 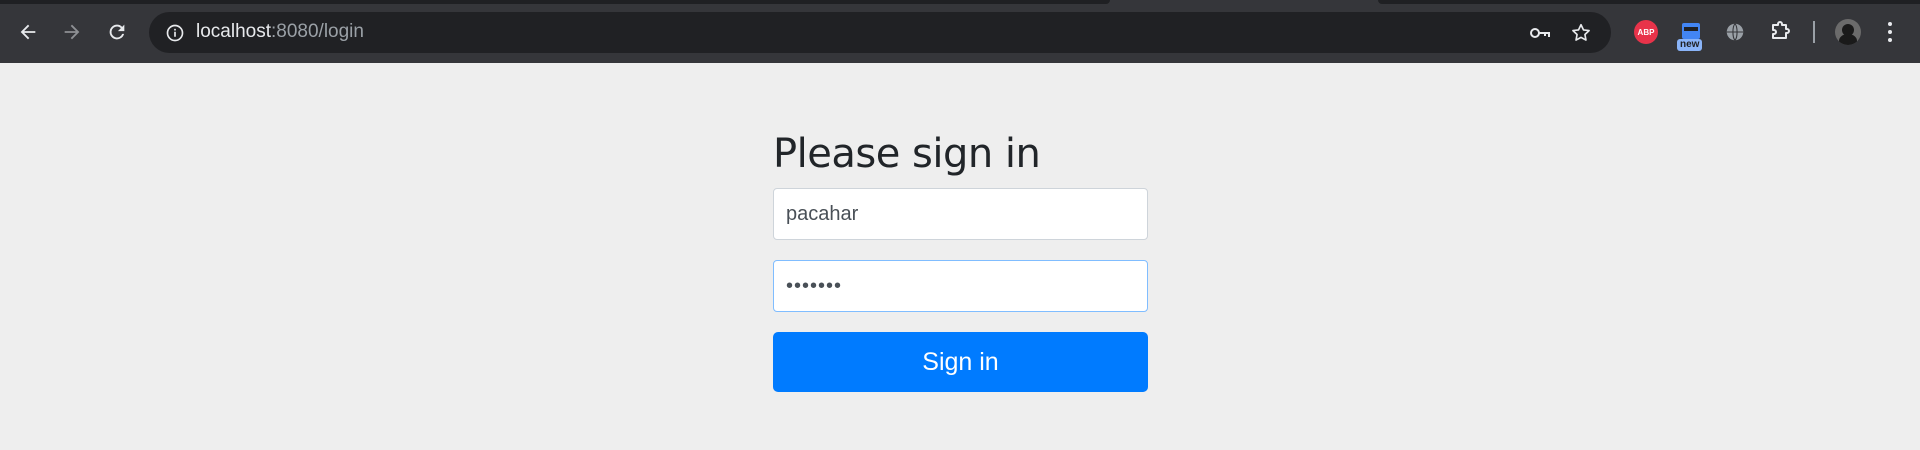 I want to click on extension-new-button: new, so click(x=1691, y=34).